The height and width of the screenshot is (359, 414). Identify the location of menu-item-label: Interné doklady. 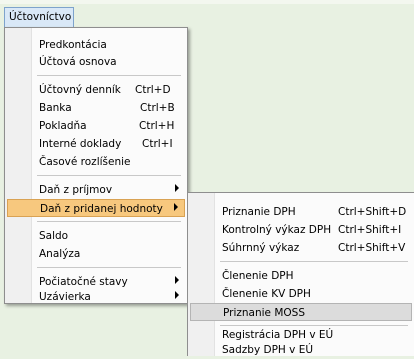
(80, 144).